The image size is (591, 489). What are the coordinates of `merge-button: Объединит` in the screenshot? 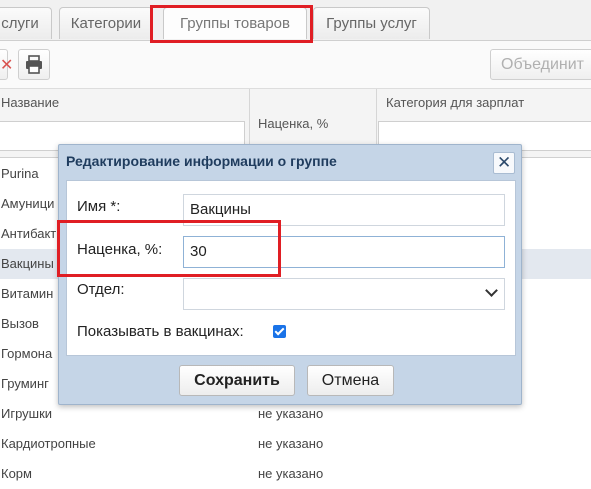 It's located at (540, 64).